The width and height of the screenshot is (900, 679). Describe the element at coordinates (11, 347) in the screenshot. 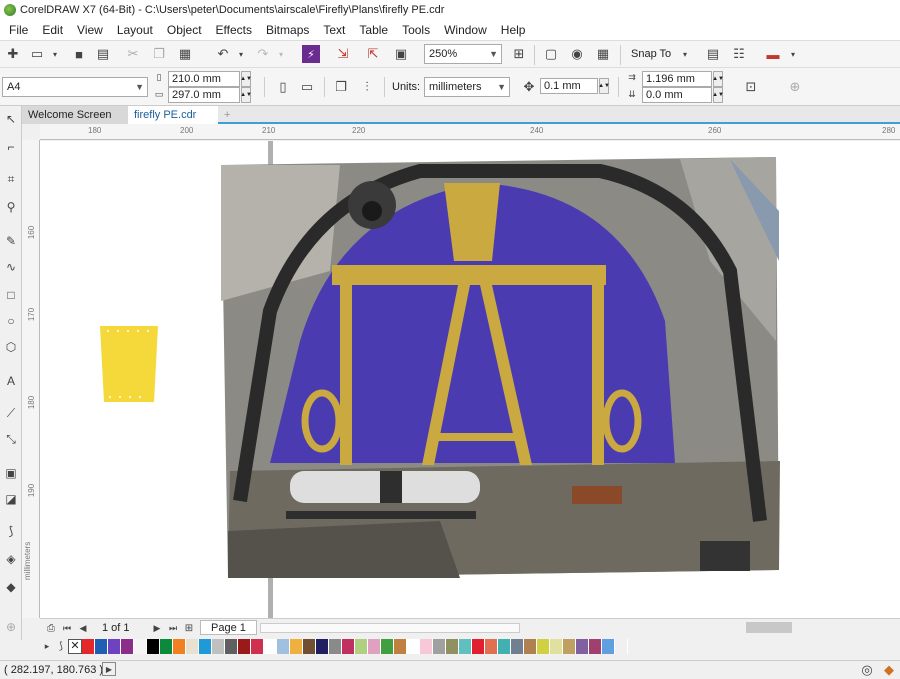

I see `polygon-tool-icon: ⬡` at that location.